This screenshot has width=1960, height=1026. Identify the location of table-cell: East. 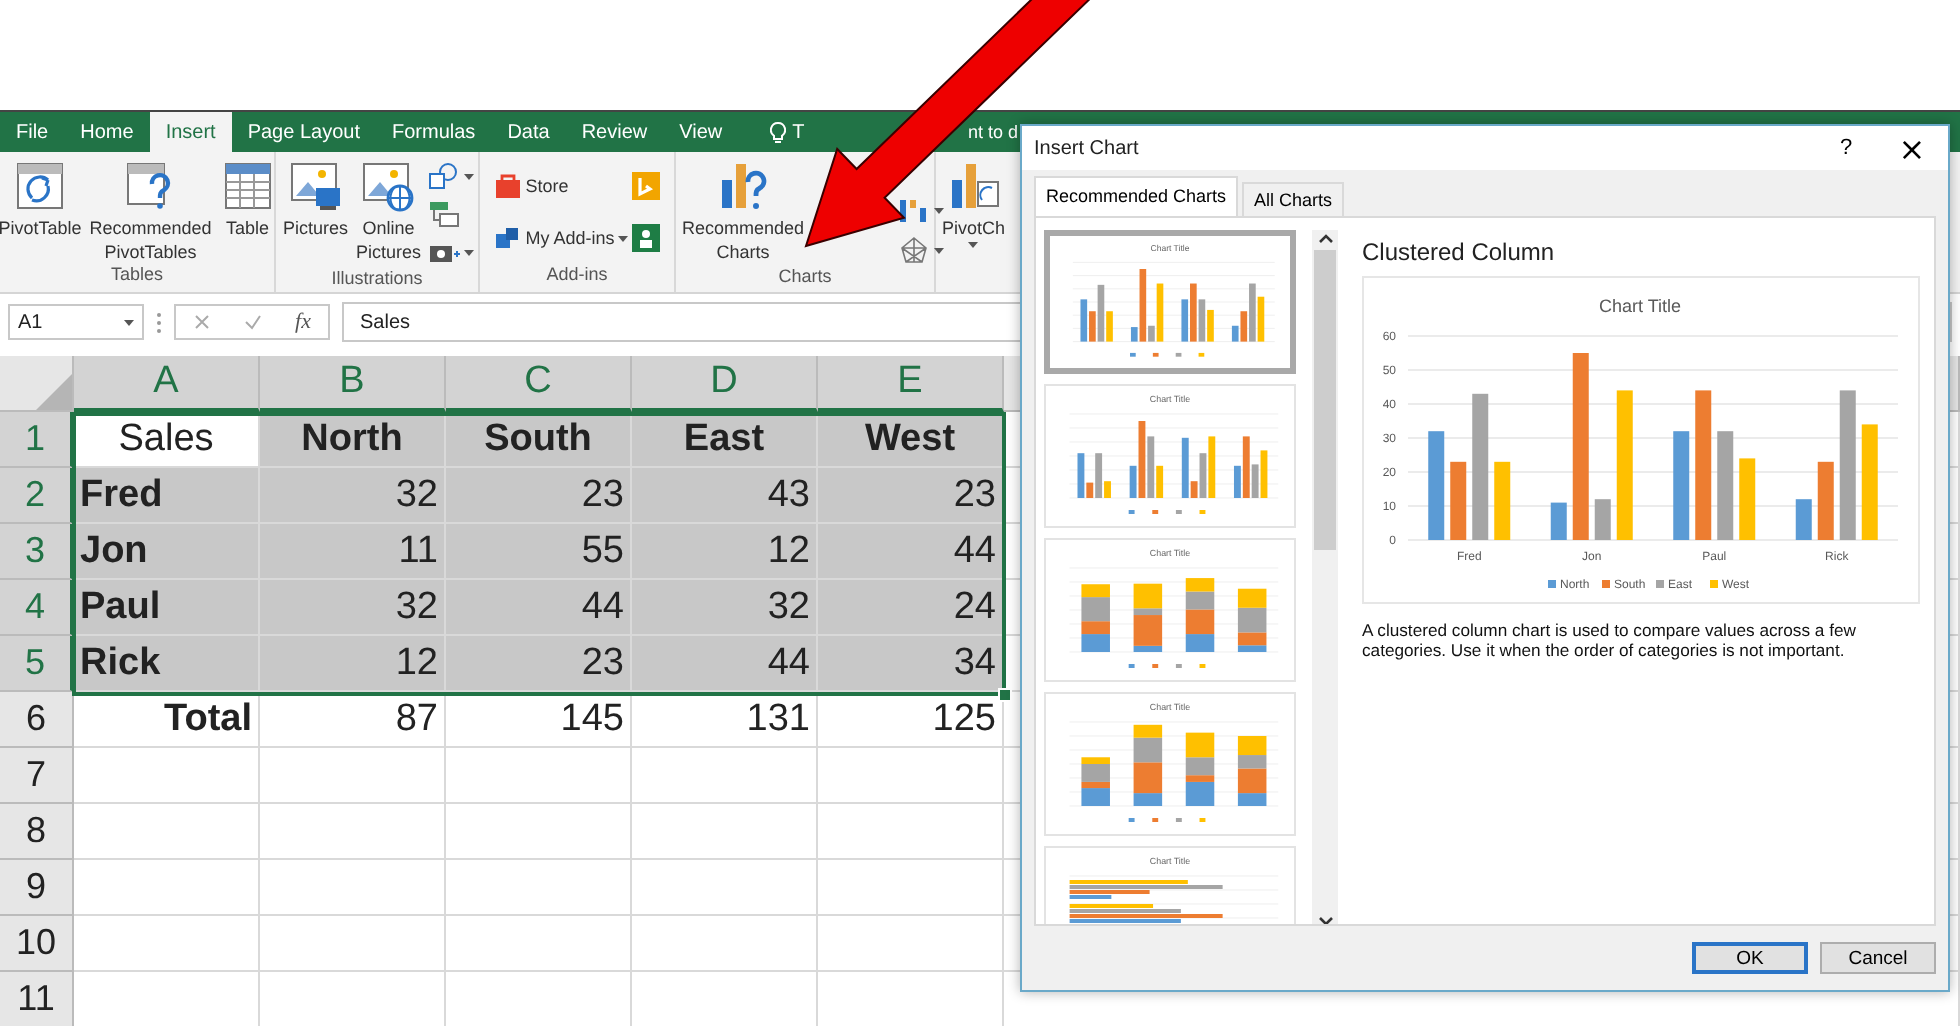
(725, 440).